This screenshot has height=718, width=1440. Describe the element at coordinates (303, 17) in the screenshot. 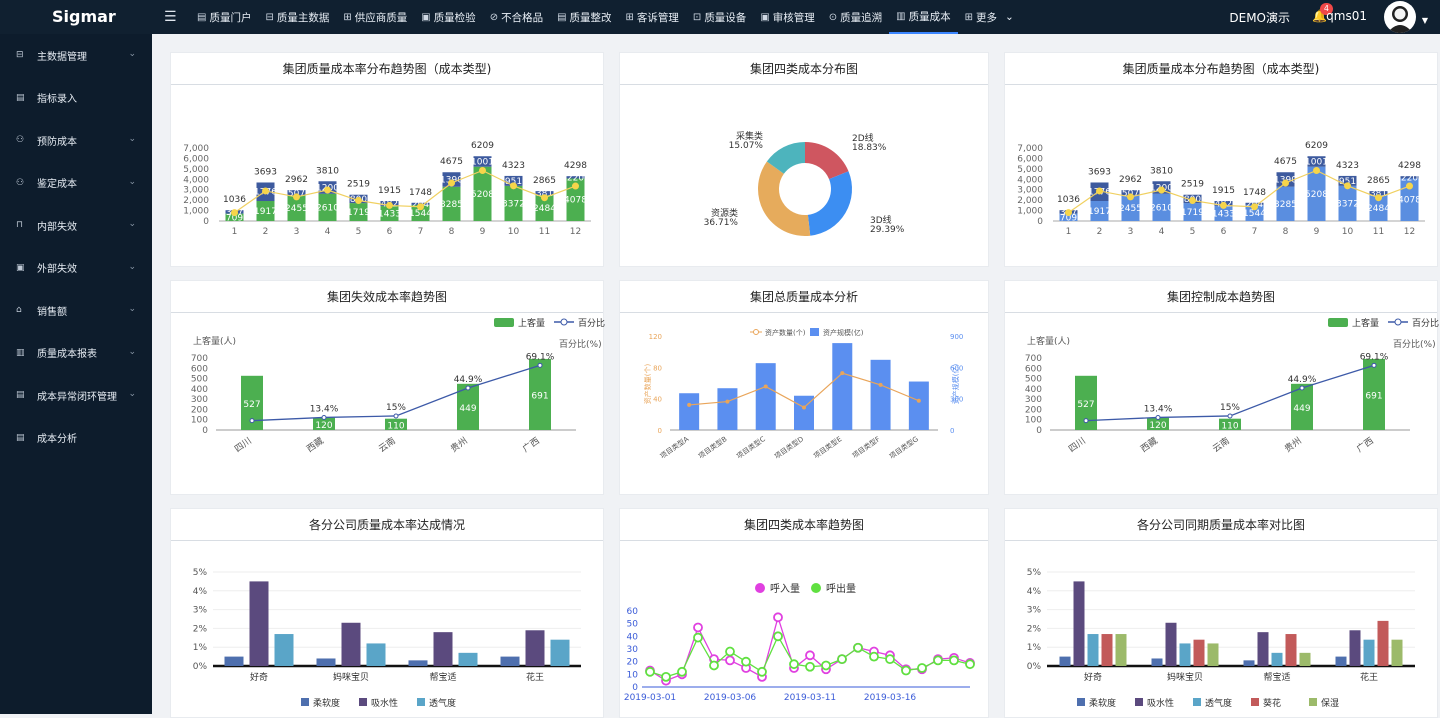

I see `nav-label: 质量主数据` at that location.